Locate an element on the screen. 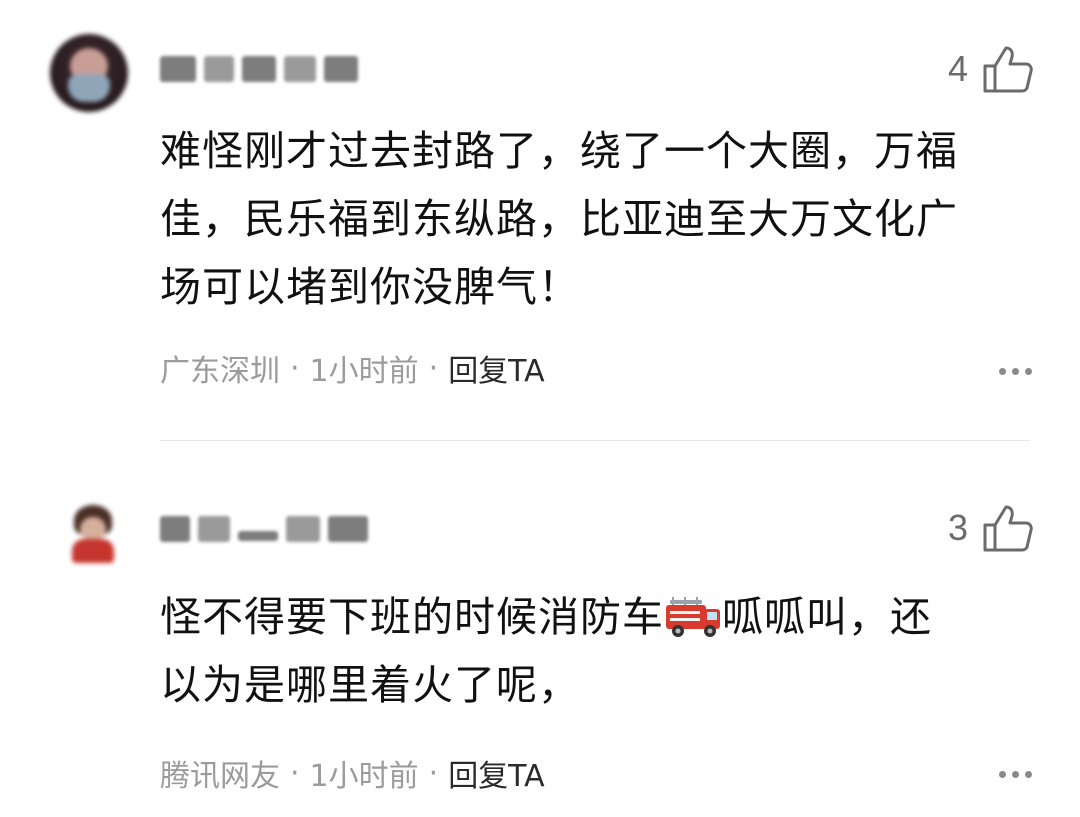 The image size is (1080, 817). comment-text: 怪不得要下班的时候消防车 呱呱叫，还 以为是哪里着火了呢， is located at coordinates (600, 651).